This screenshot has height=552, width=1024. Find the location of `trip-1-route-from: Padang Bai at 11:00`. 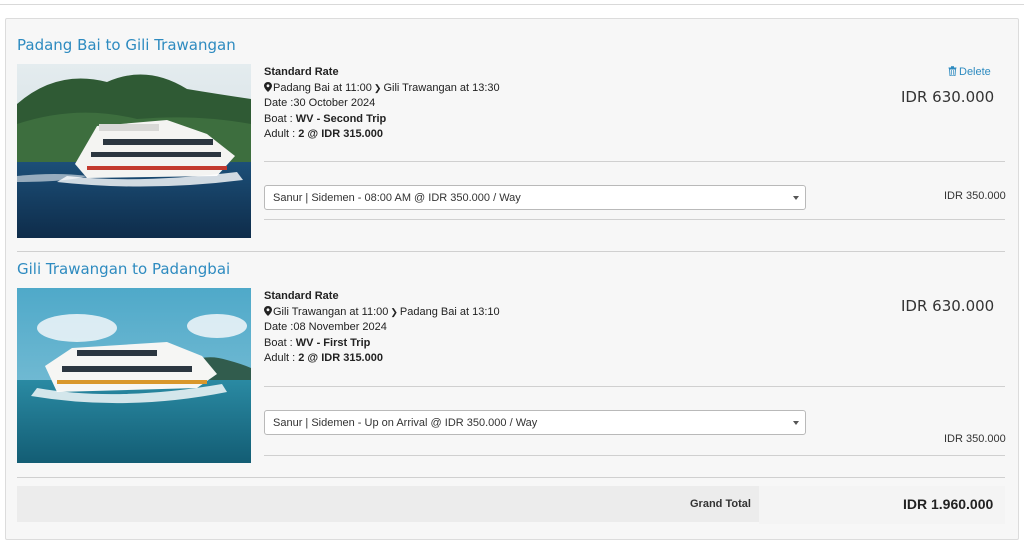

trip-1-route-from: Padang Bai at 11:00 is located at coordinates (322, 87).